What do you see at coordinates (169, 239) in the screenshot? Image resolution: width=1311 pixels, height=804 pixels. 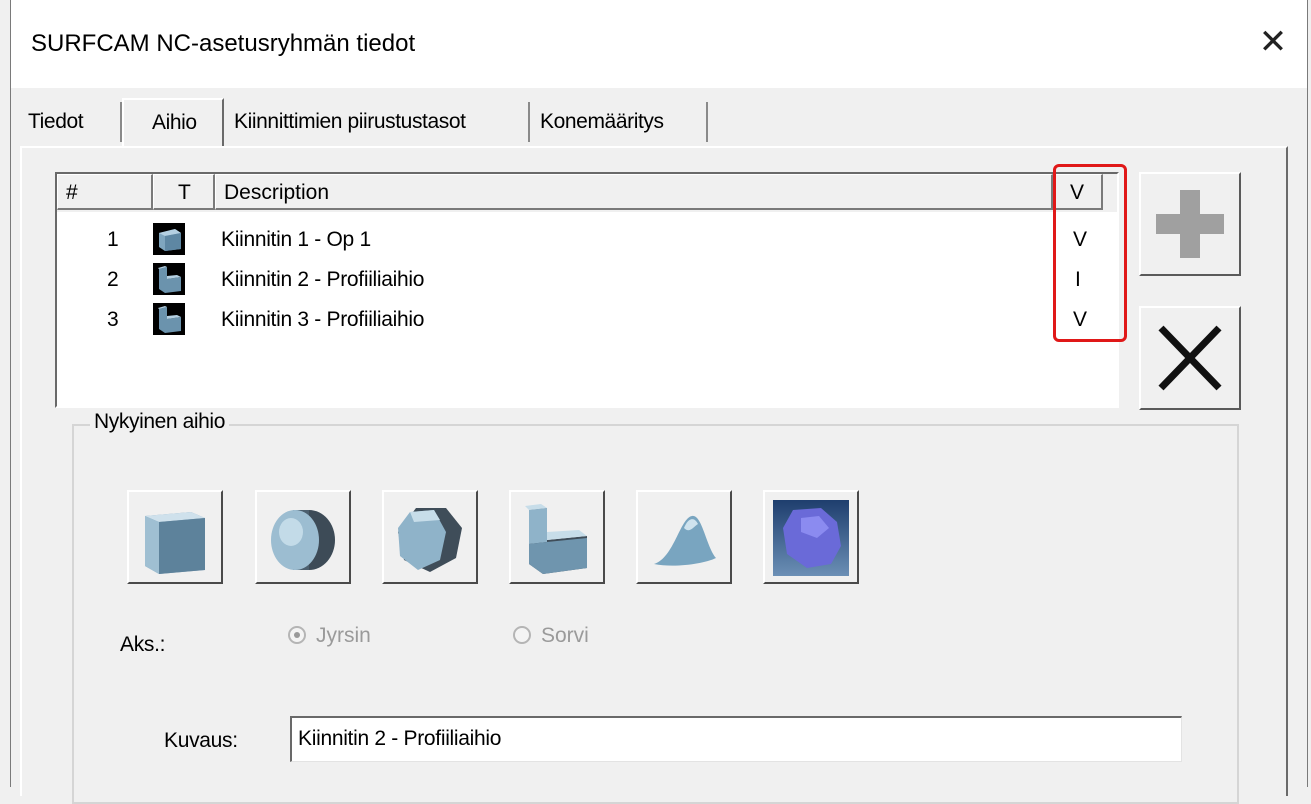 I see `block-icon` at bounding box center [169, 239].